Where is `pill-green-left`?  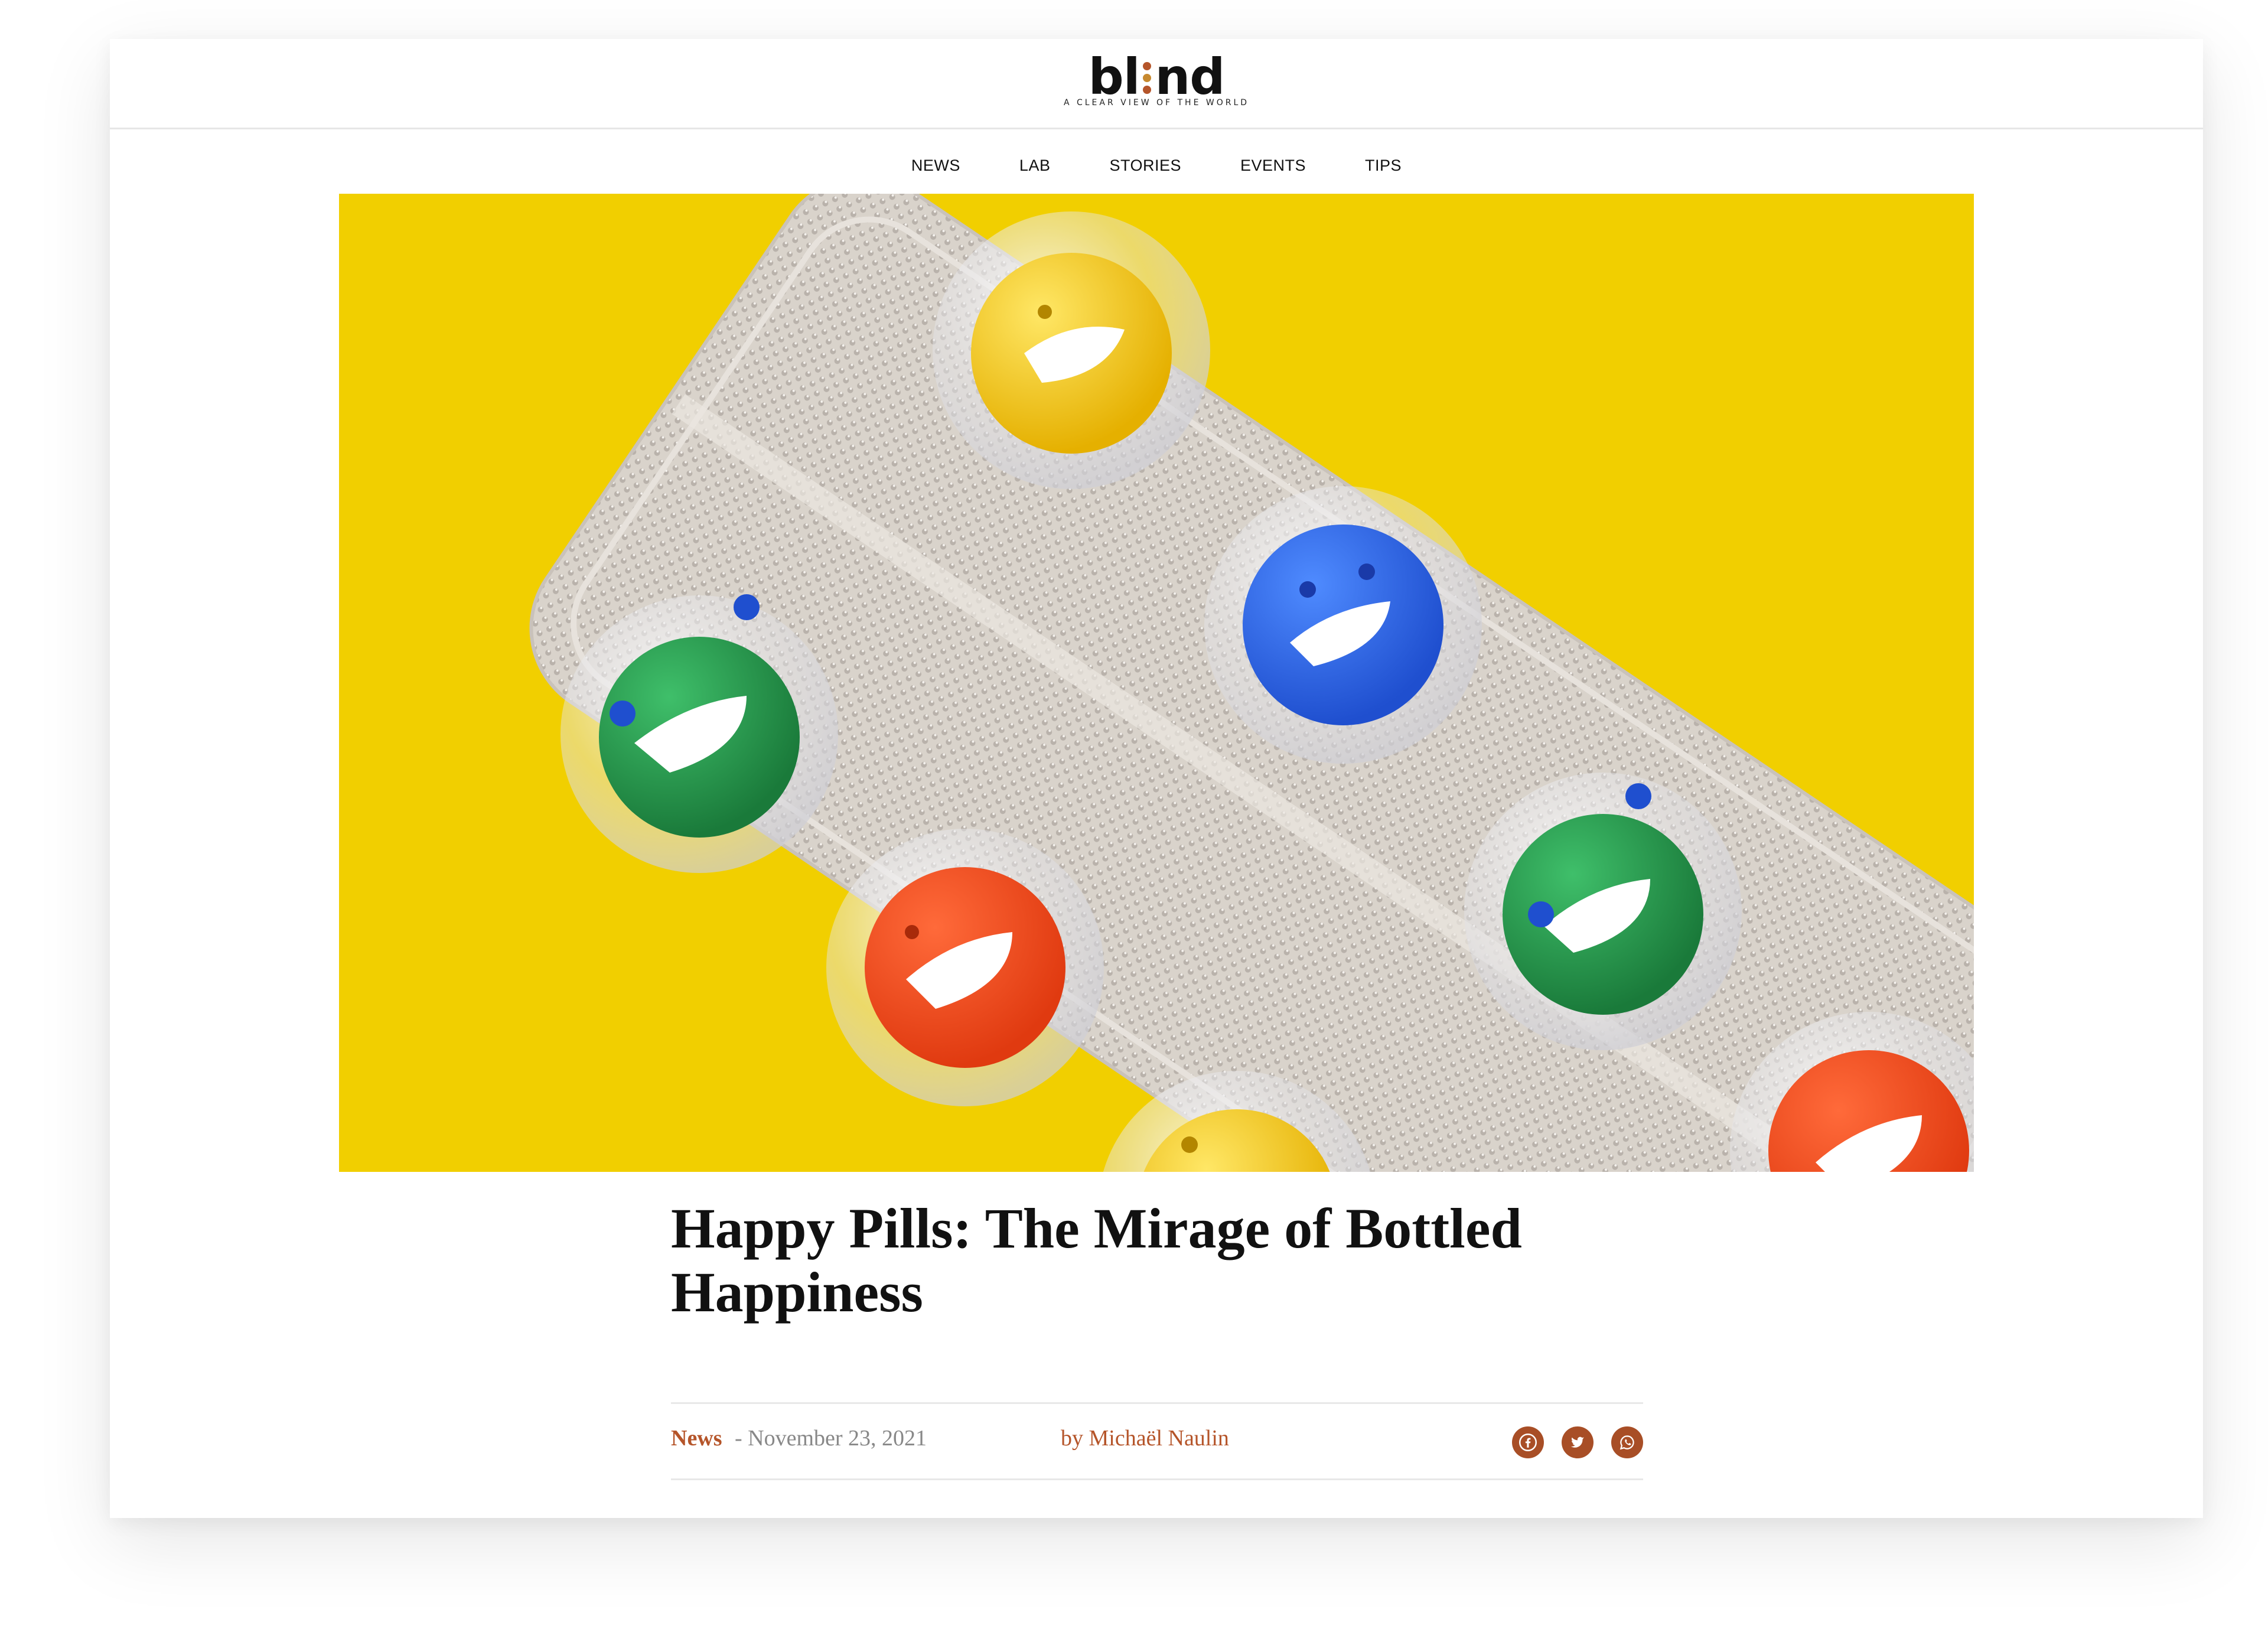 pill-green-left is located at coordinates (699, 733).